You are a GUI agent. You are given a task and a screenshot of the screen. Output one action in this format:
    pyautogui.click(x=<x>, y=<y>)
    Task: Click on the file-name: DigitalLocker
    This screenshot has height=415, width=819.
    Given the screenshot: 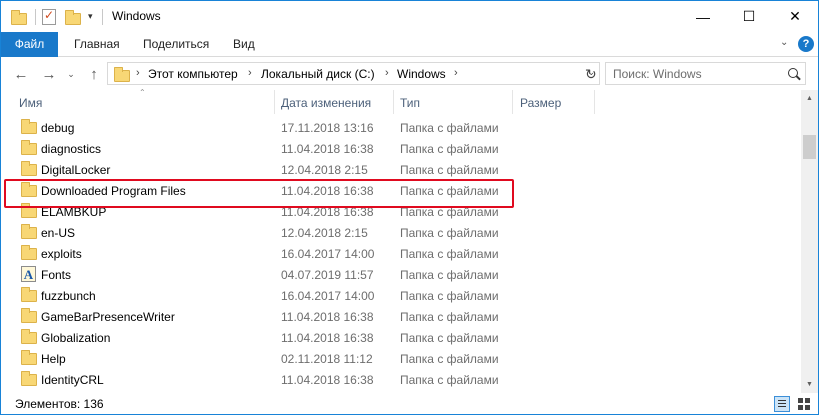 What is the action you would take?
    pyautogui.click(x=76, y=170)
    